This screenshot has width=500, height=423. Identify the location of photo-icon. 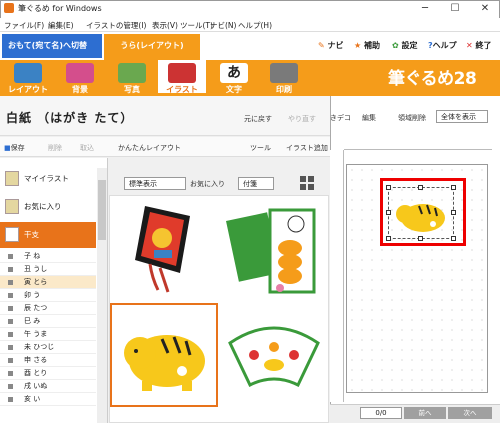
(132, 73).